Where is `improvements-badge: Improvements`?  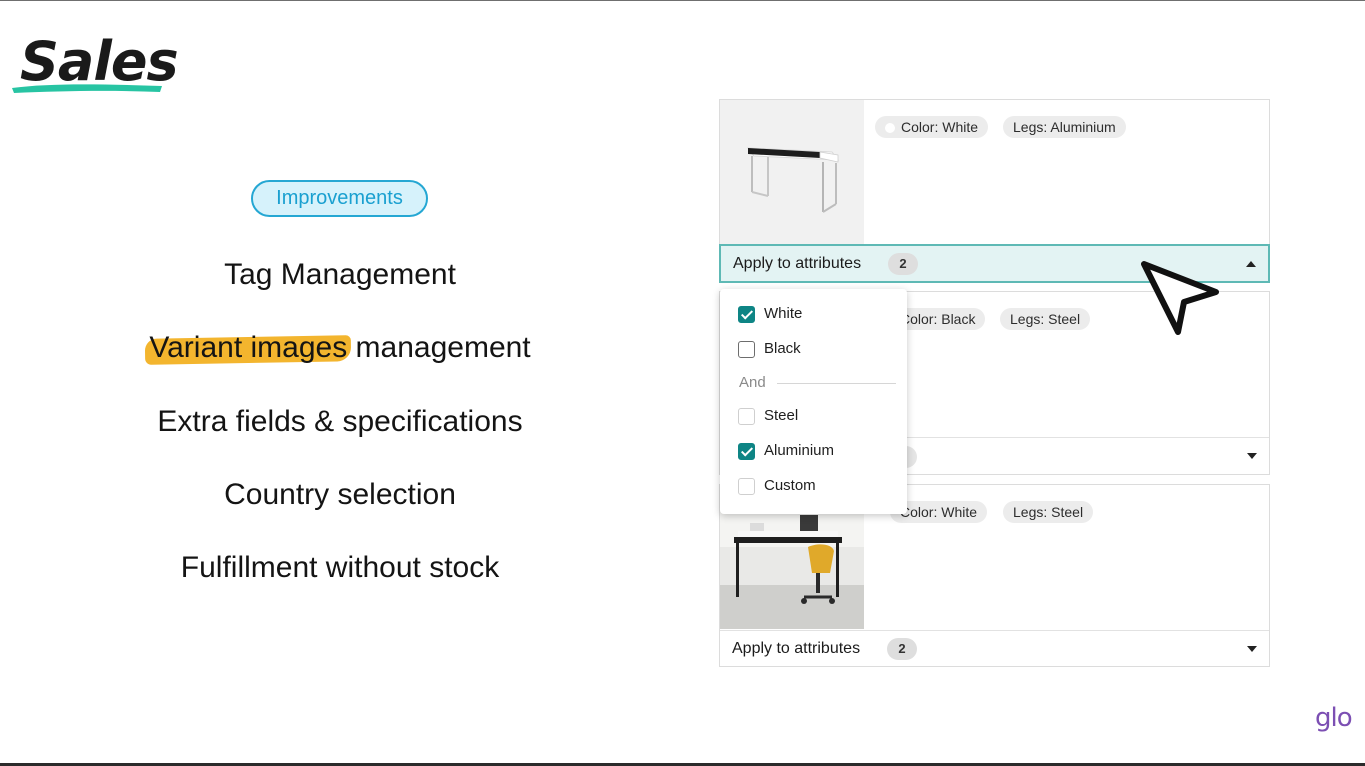
improvements-badge: Improvements is located at coordinates (339, 198).